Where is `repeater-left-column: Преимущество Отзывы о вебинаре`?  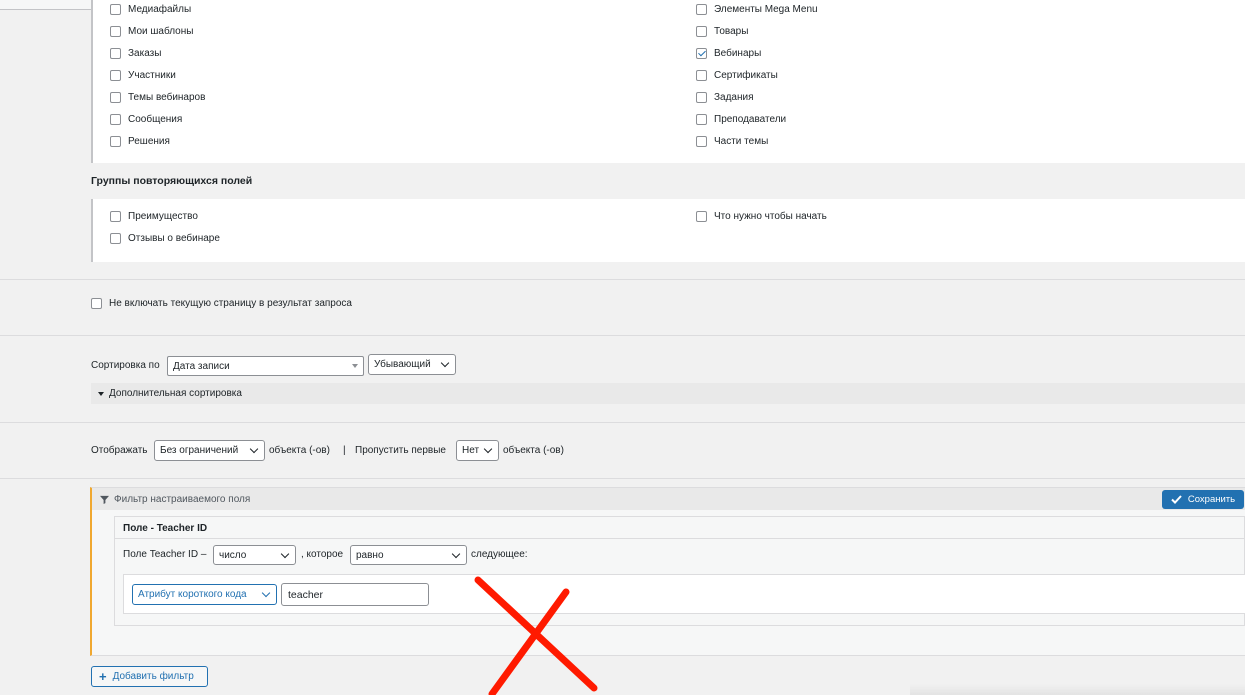 repeater-left-column: Преимущество Отзывы о вебинаре is located at coordinates (165, 231).